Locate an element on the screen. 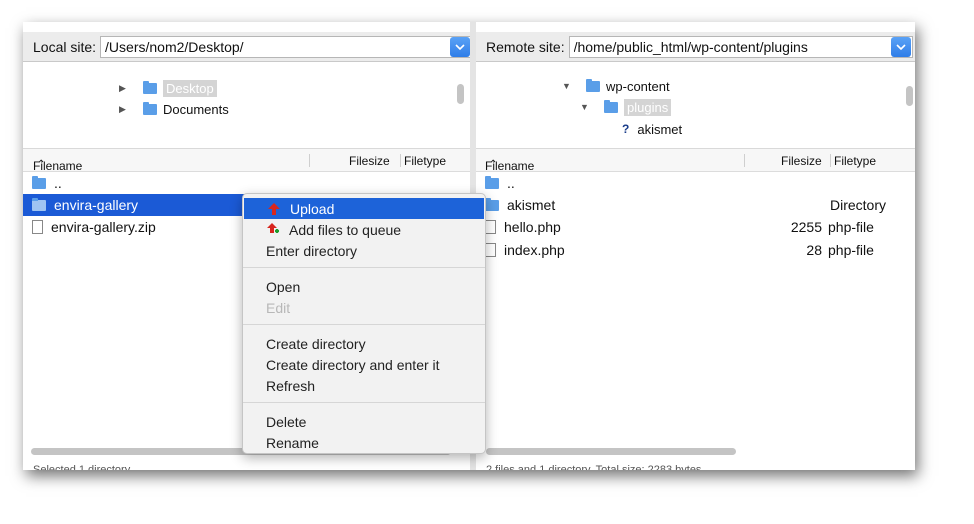  menu-item-create-directory: Create directory is located at coordinates (364, 343).